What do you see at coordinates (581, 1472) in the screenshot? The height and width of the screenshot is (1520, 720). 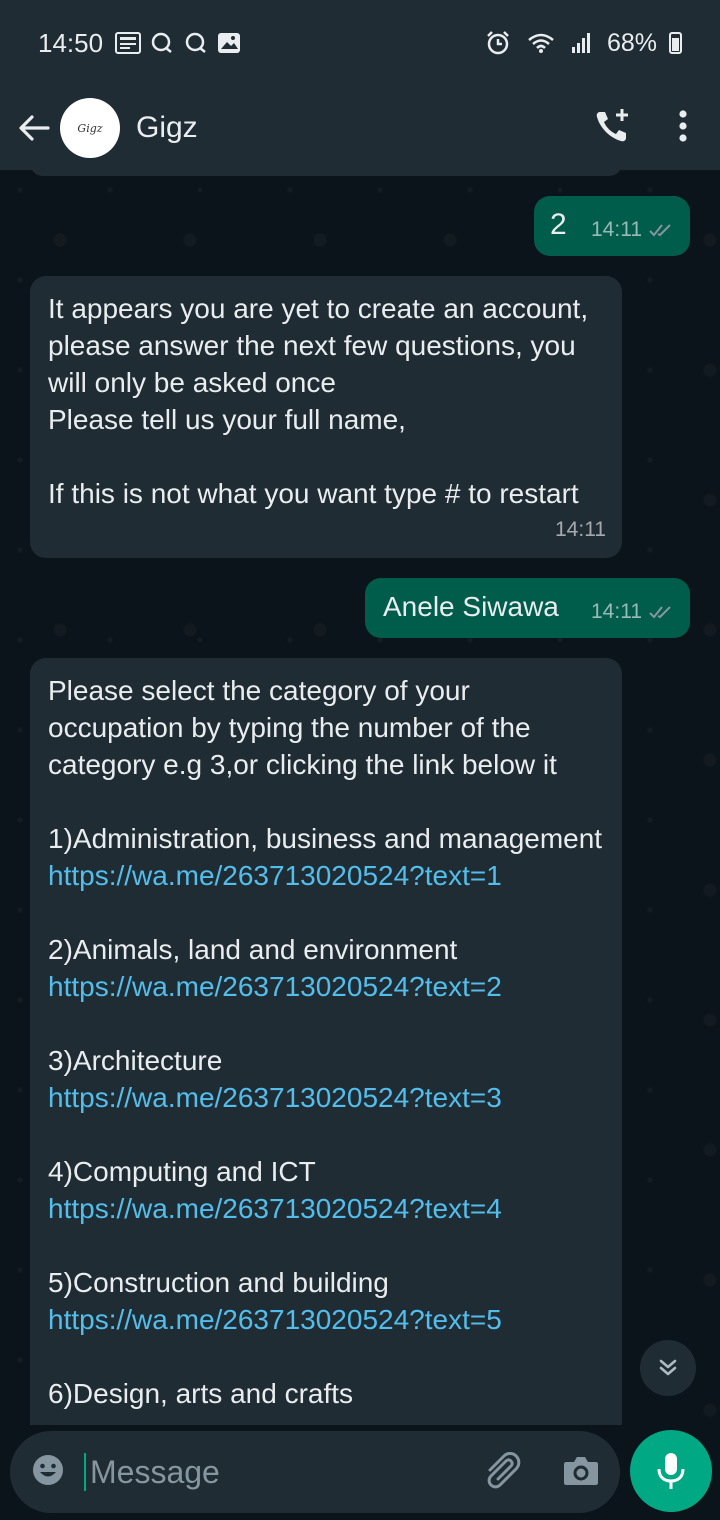 I see `camera-icon` at bounding box center [581, 1472].